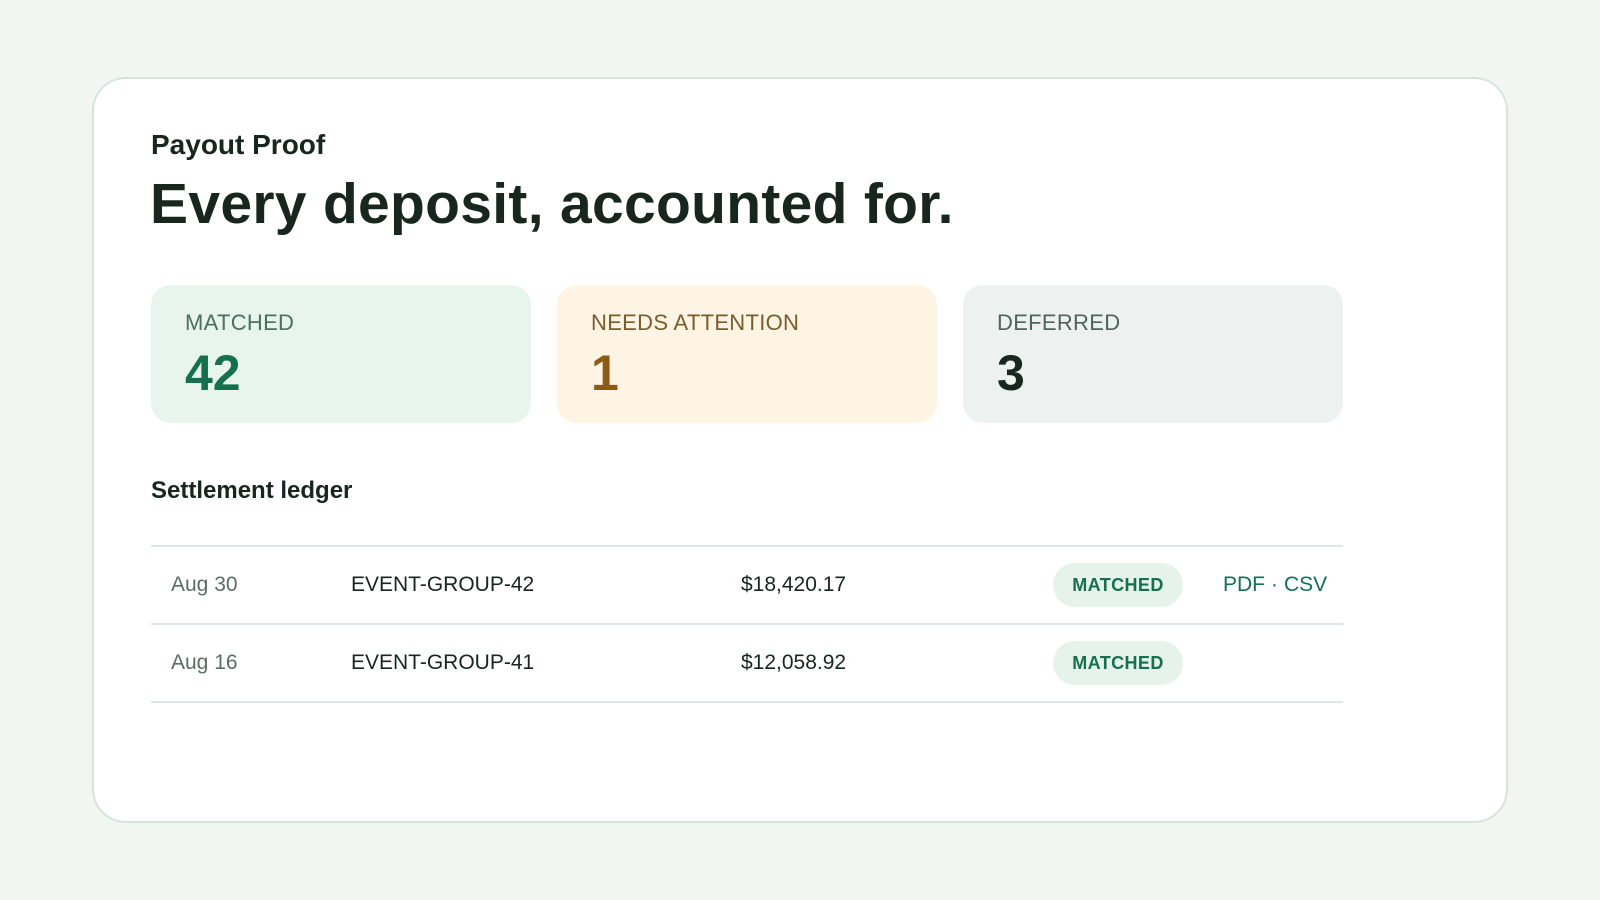 The image size is (1600, 900). Describe the element at coordinates (213, 373) in the screenshot. I see `stat-value-matched: 42` at that location.